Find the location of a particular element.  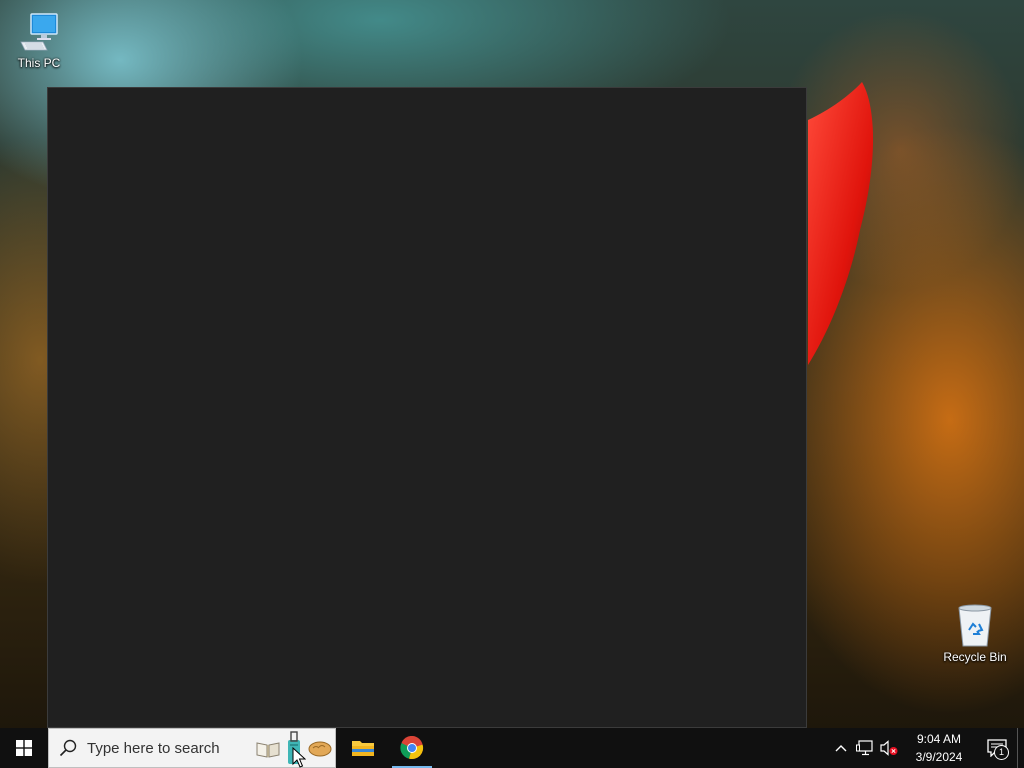

wallpaper-flower-petal is located at coordinates (841, 223).